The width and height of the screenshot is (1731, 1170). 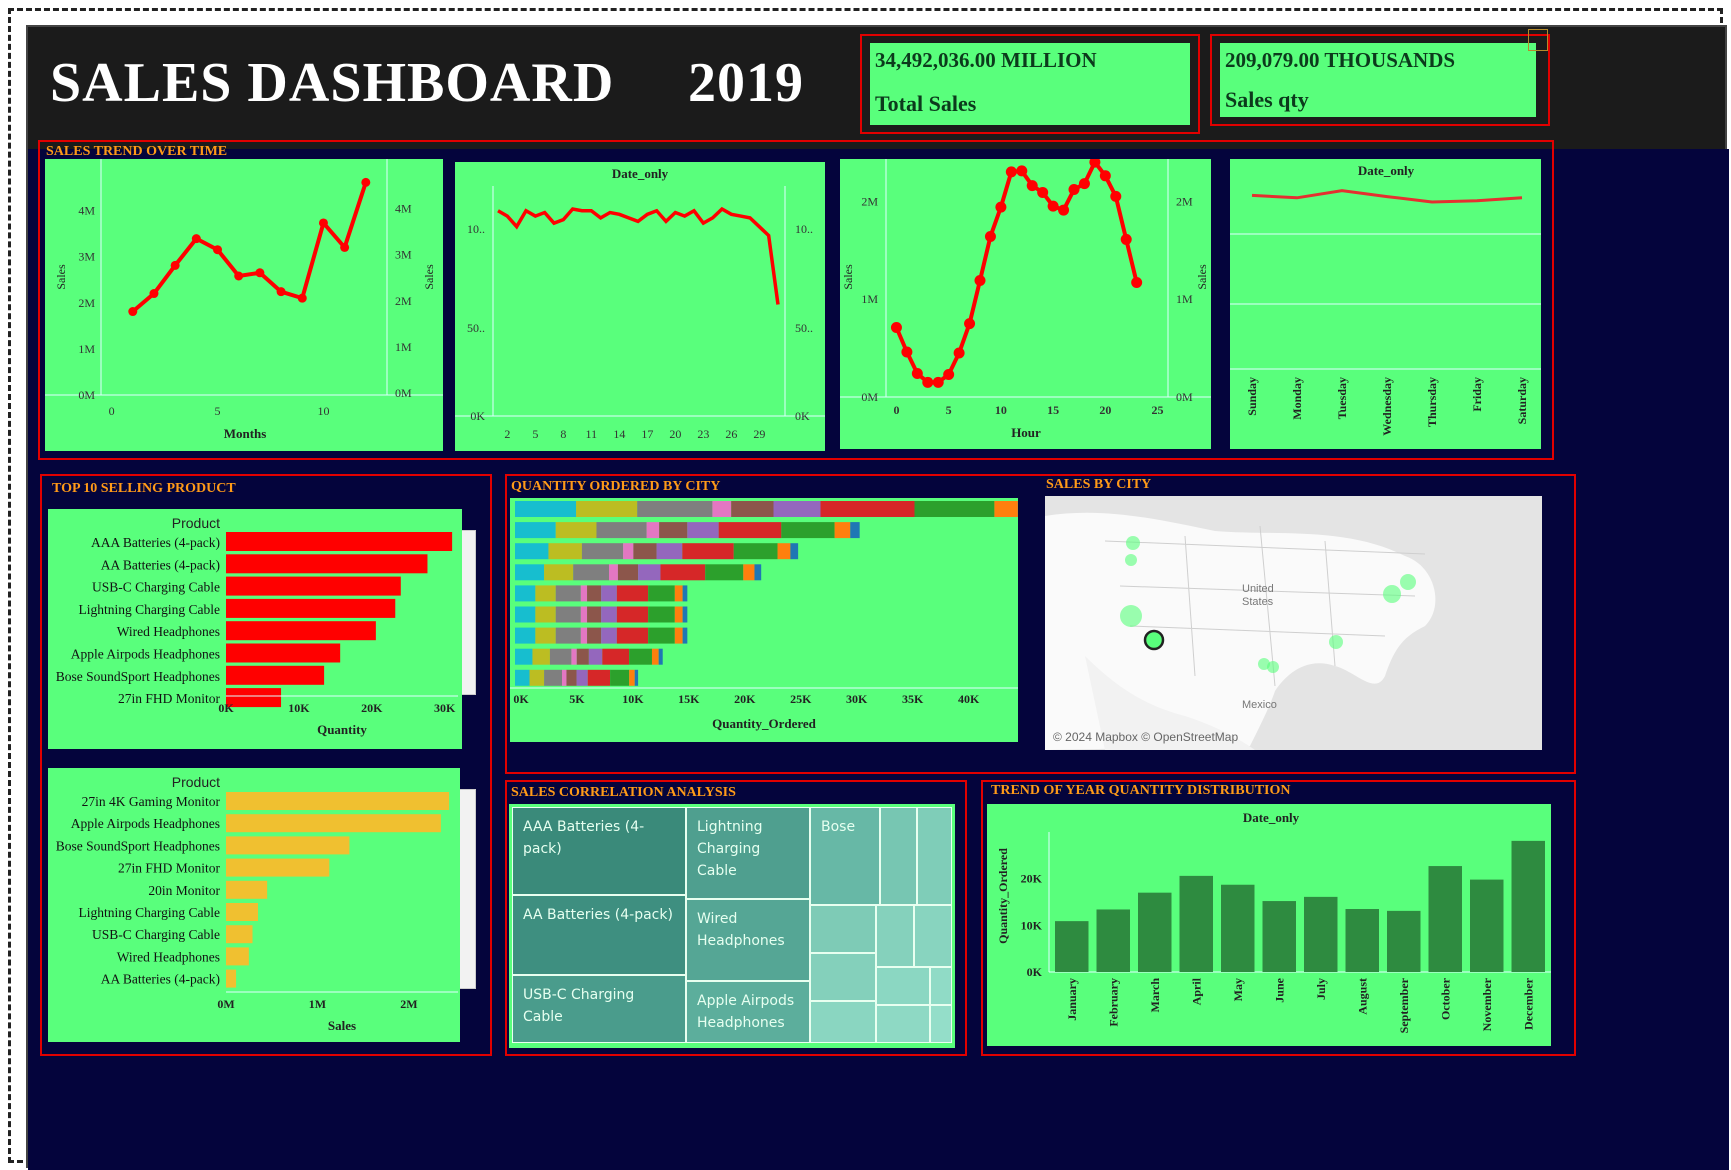 I want to click on qty-city-title: QUANTITY ORDERED BY CITY, so click(x=616, y=486).